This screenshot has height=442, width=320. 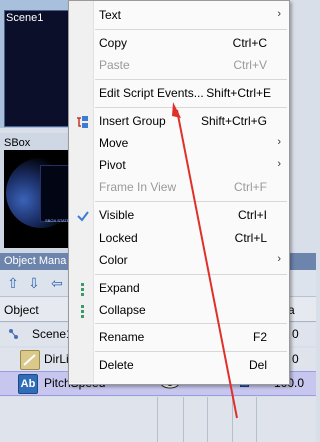 I want to click on menu-item-label: Copy, so click(x=113, y=43).